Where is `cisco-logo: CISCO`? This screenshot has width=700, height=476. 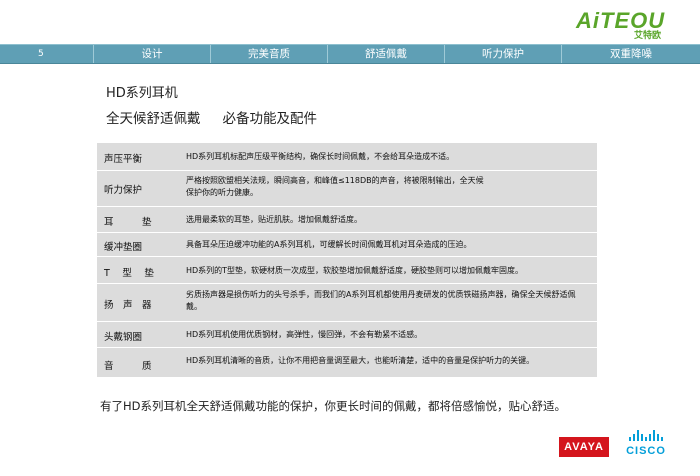
cisco-logo: CISCO is located at coordinates (646, 445).